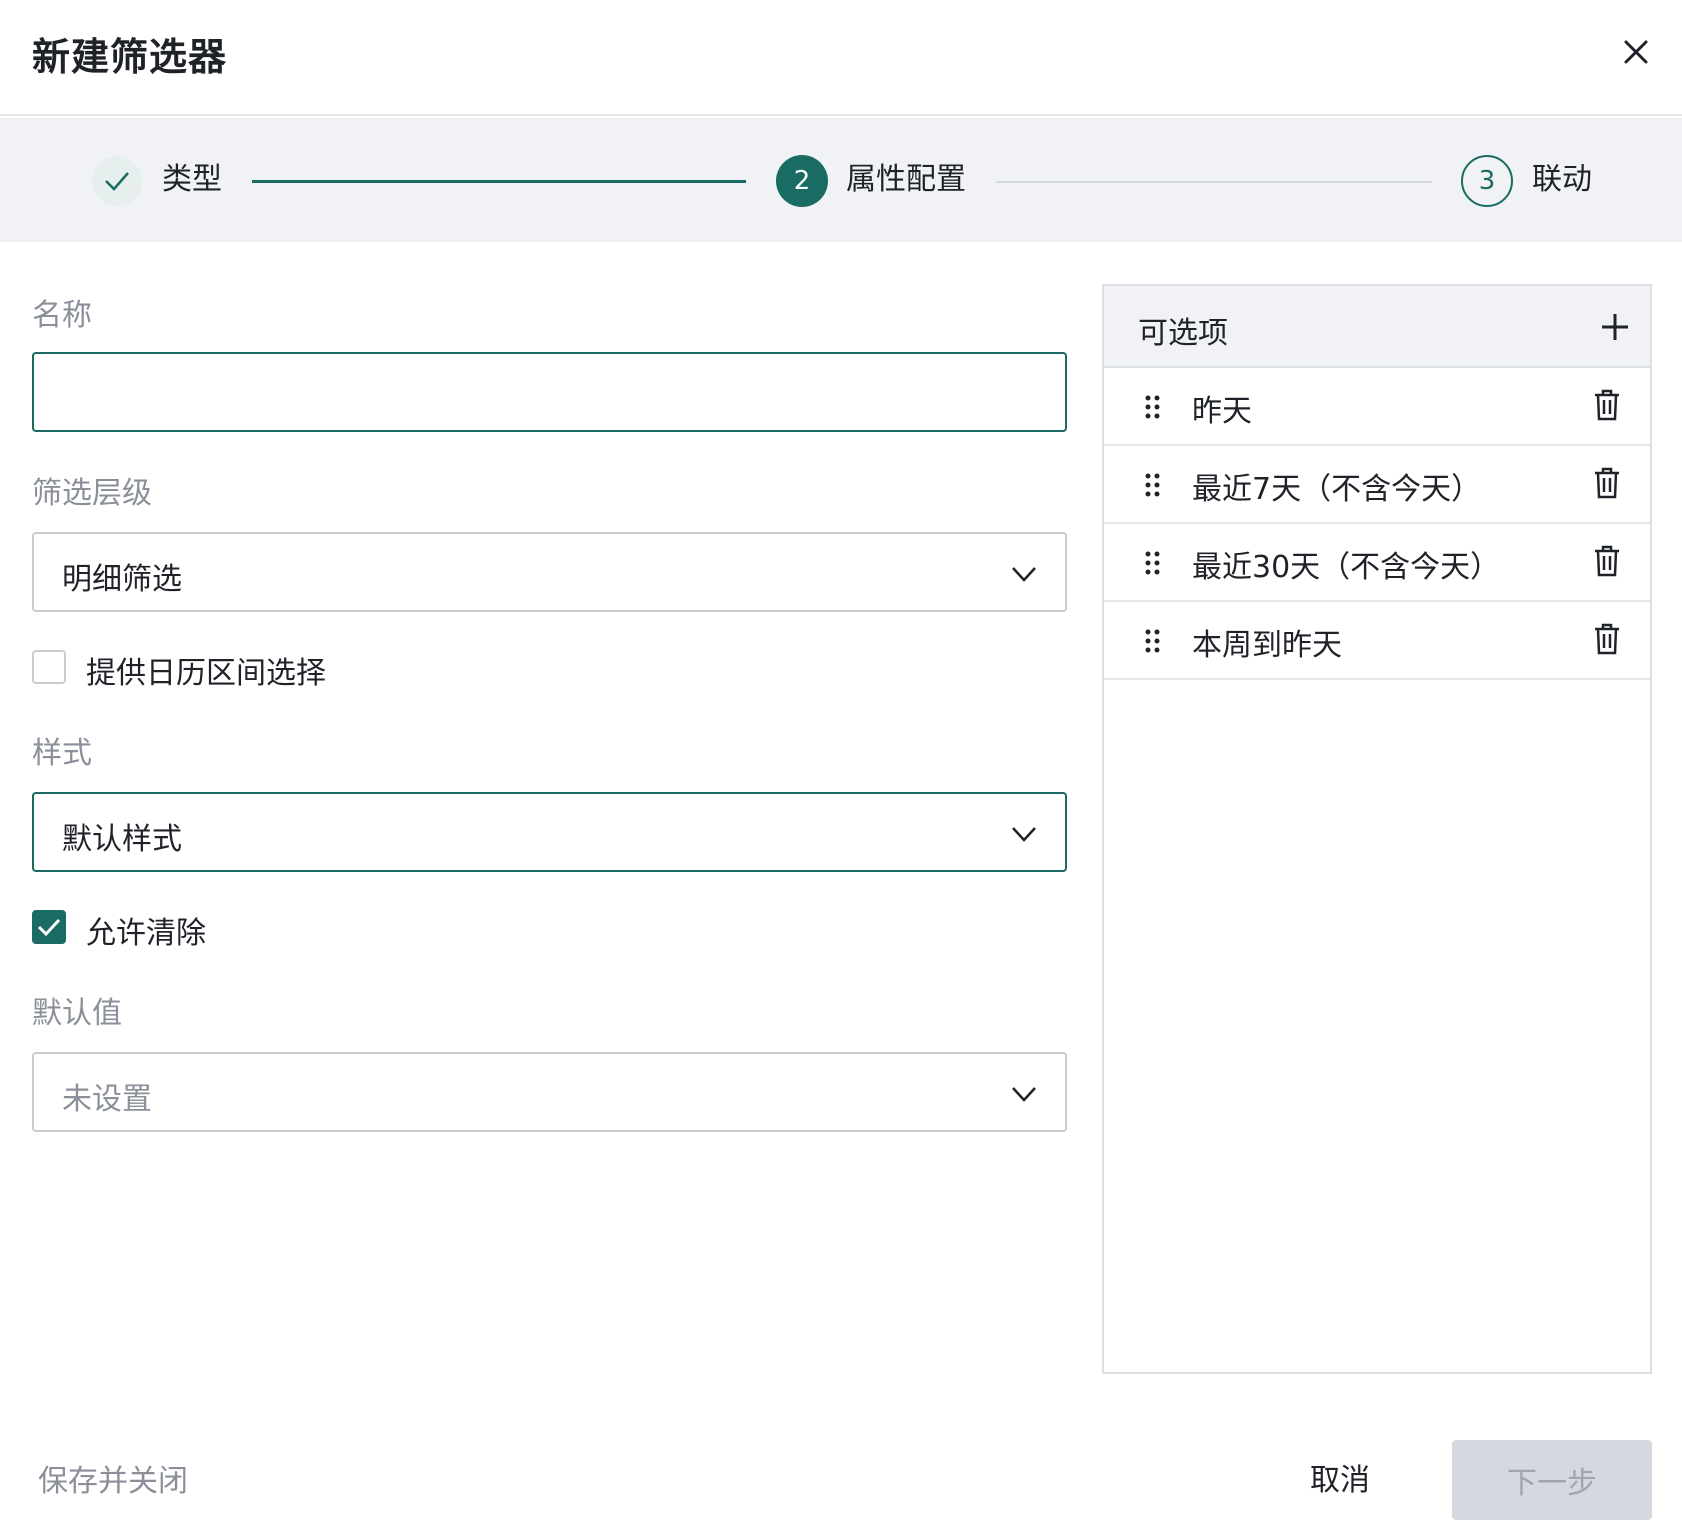  I want to click on name-input, so click(549, 392).